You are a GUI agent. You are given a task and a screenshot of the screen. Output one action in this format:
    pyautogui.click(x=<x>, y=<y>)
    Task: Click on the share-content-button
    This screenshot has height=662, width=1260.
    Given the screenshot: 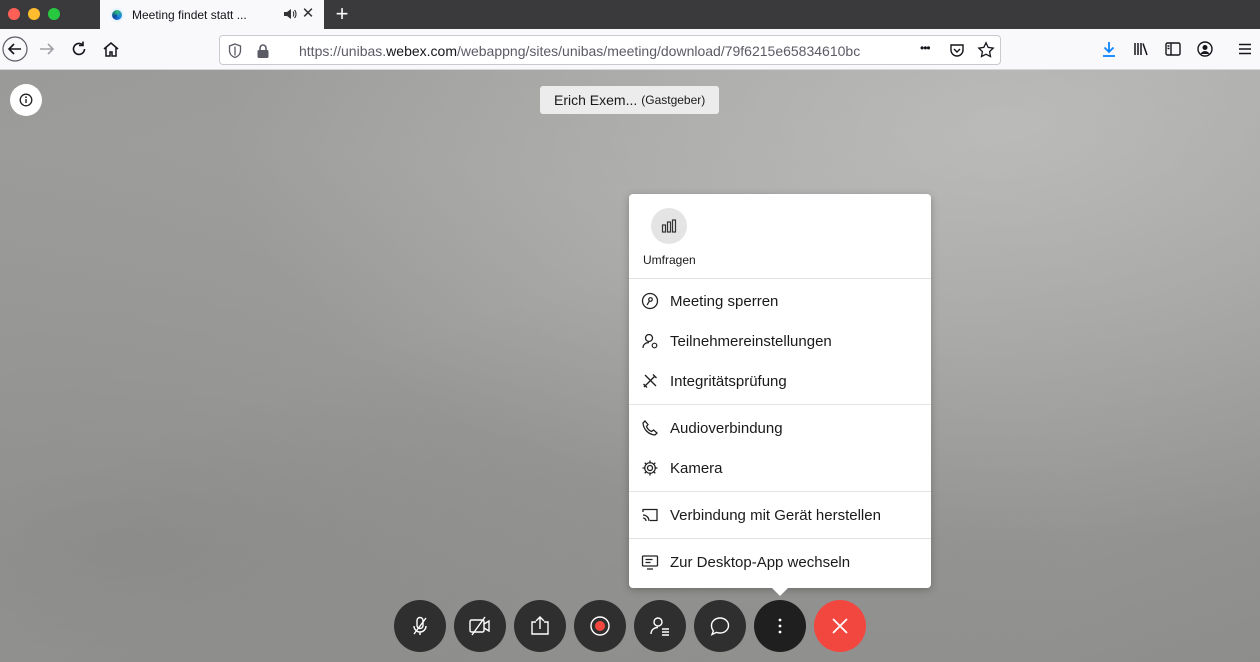 What is the action you would take?
    pyautogui.click(x=540, y=626)
    